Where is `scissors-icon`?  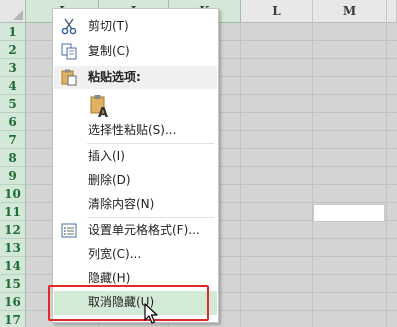
scissors-icon is located at coordinates (69, 26).